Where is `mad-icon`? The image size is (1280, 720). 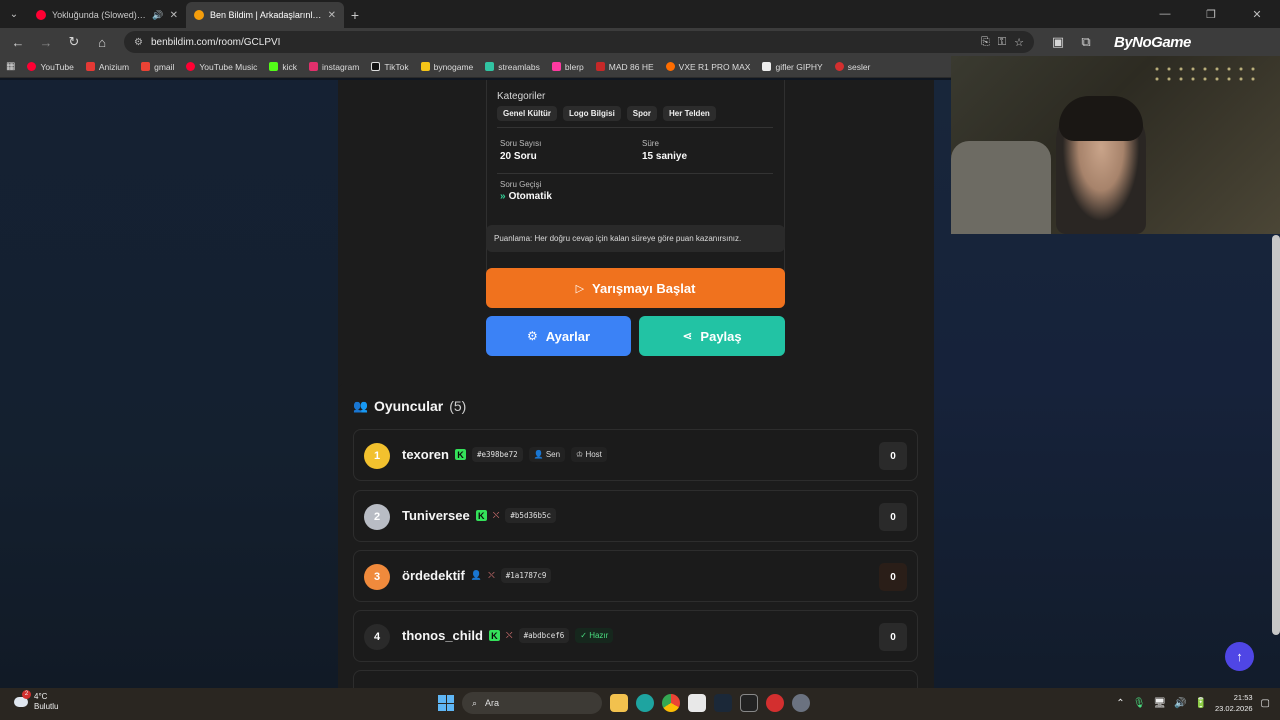 mad-icon is located at coordinates (600, 66).